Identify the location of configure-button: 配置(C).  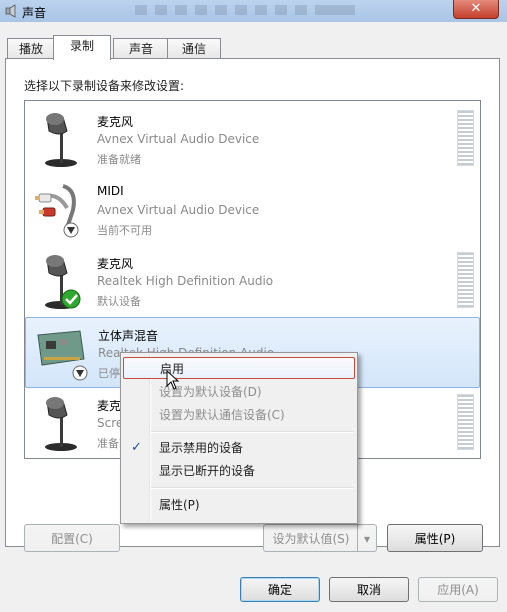
(72, 538).